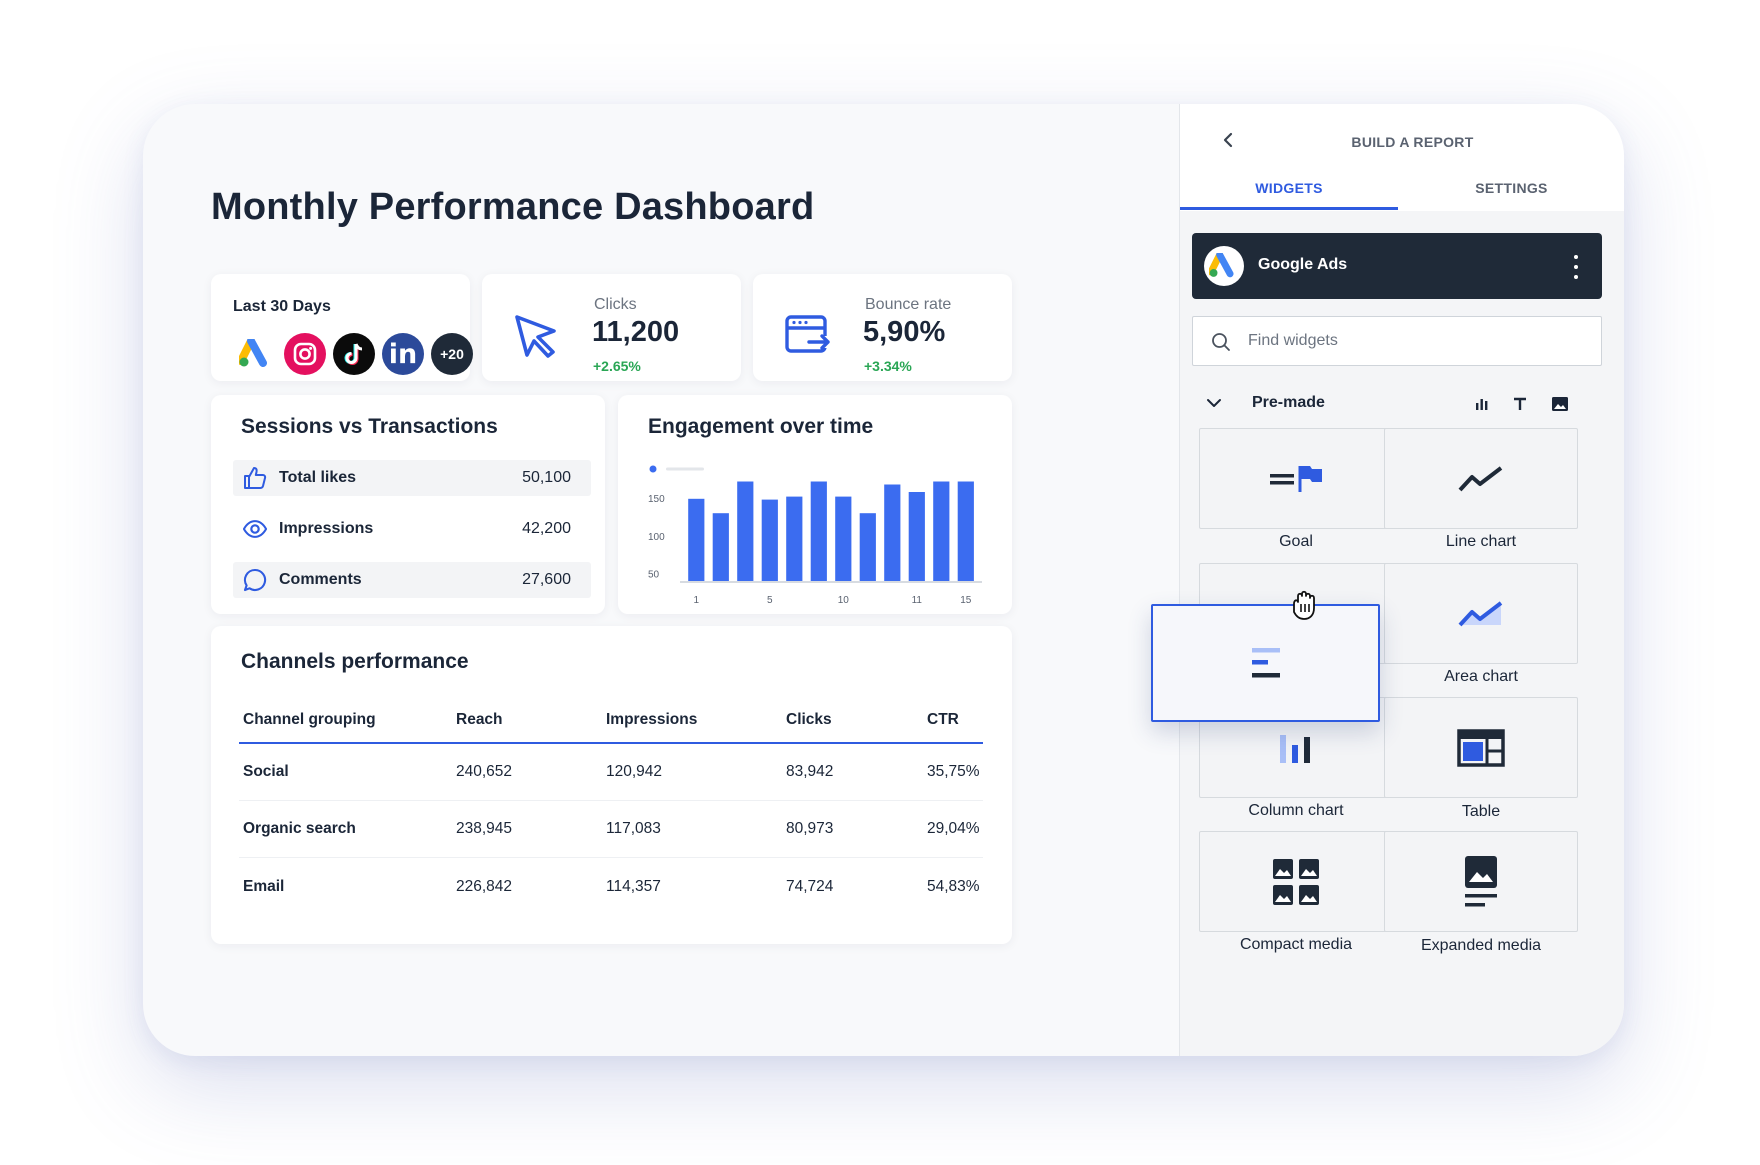  I want to click on card-title: Sessions vs Transactions, so click(369, 426).